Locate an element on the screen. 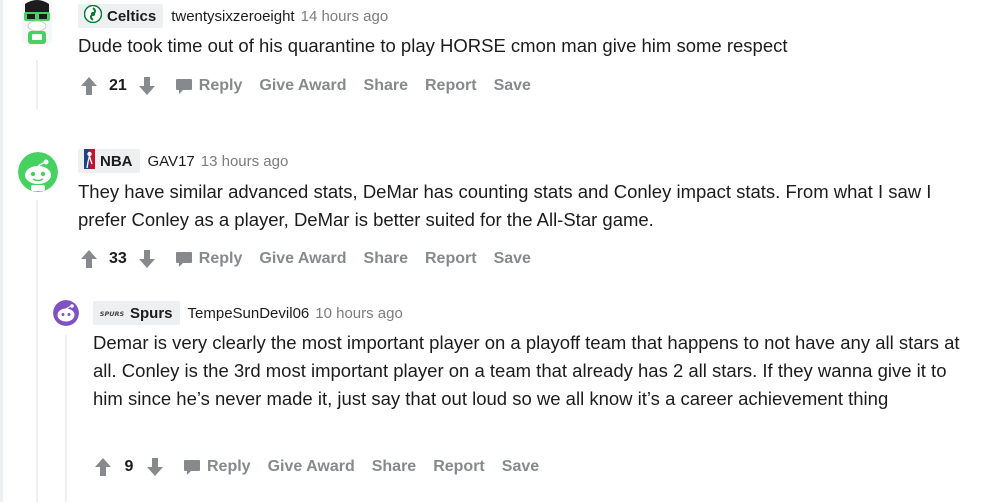  comment-actions: 33 Reply Give Award Share Report Save is located at coordinates (313, 259).